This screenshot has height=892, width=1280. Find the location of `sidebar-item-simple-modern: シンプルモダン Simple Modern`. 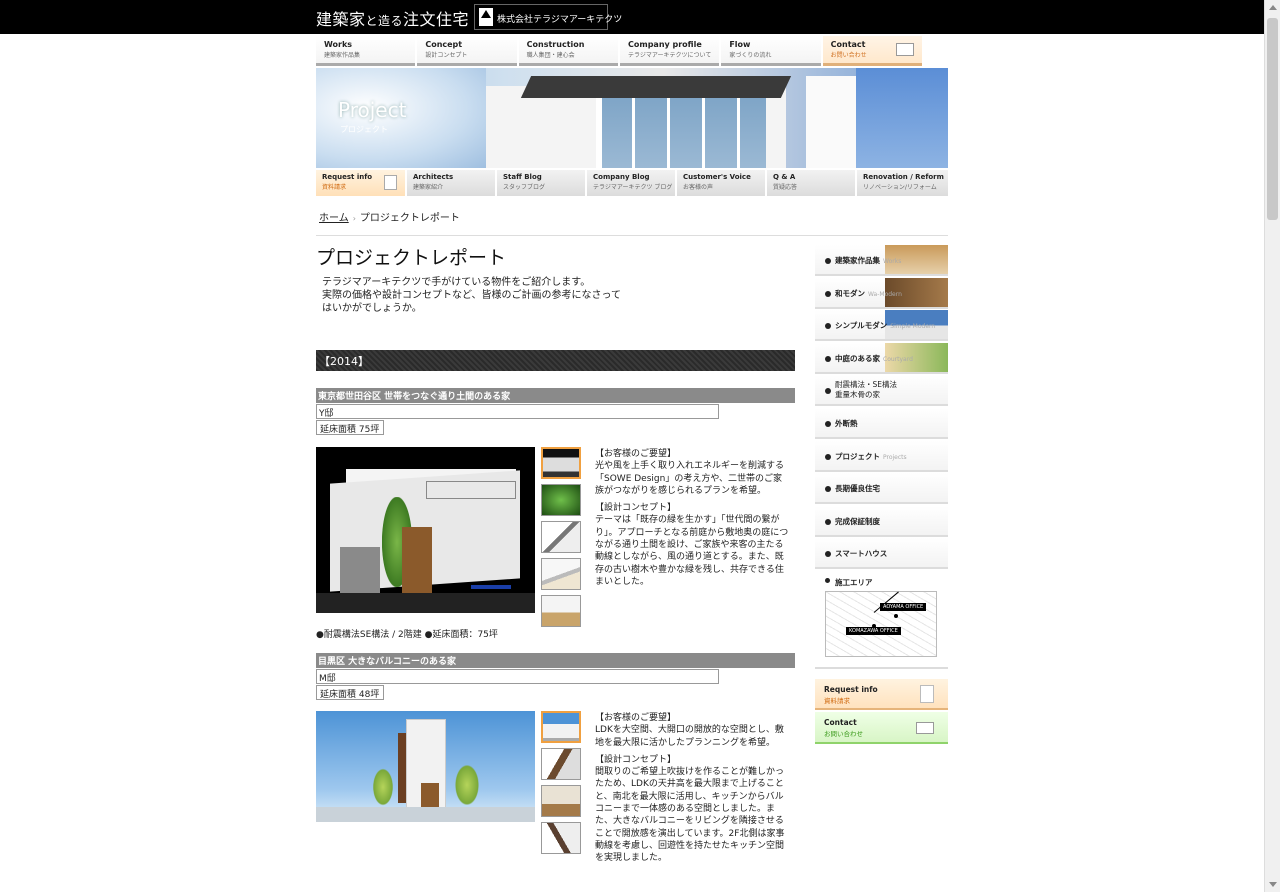

sidebar-item-simple-modern: シンプルモダン Simple Modern is located at coordinates (881, 326).